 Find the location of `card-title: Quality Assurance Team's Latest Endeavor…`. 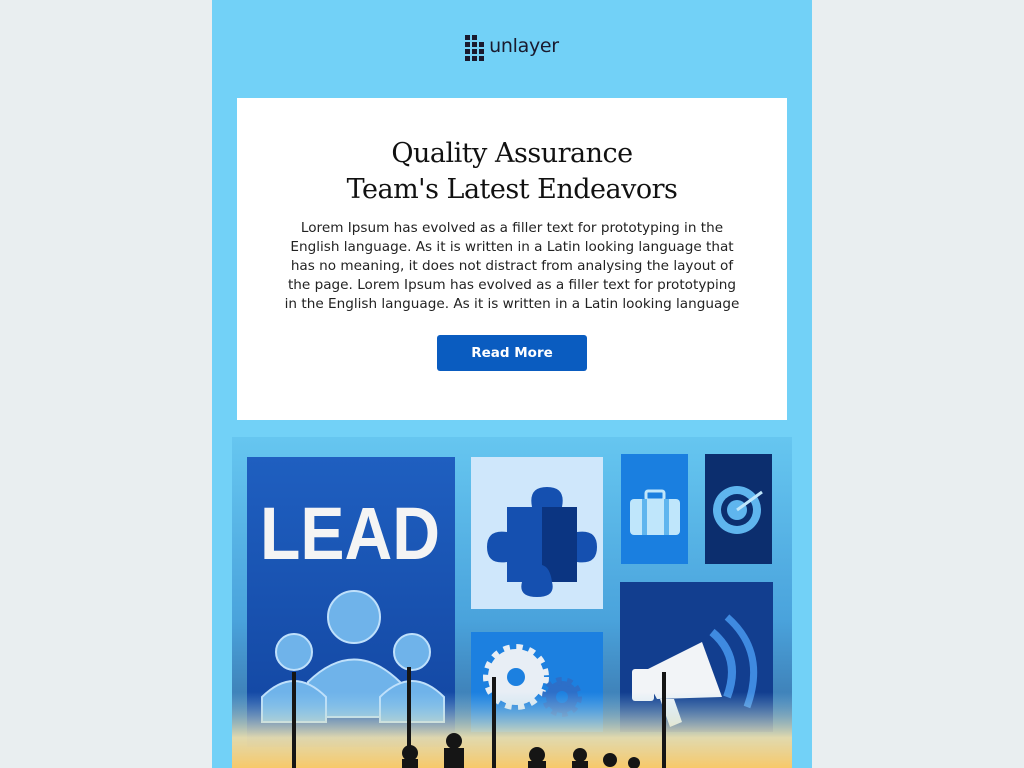

card-title: Quality Assurance Team's Latest Endeavor… is located at coordinates (512, 172).